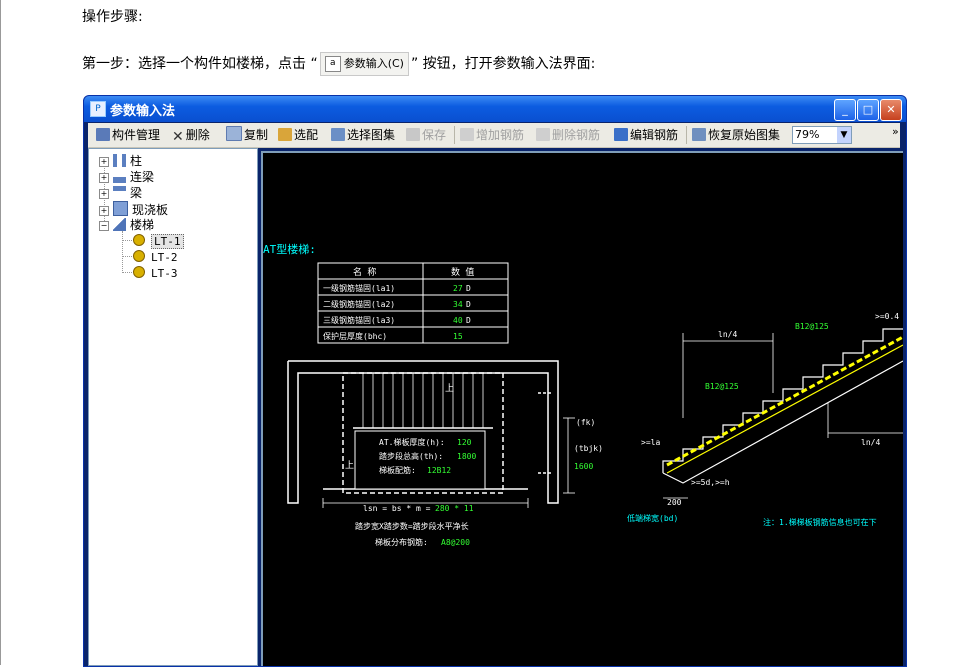  What do you see at coordinates (200, 64) in the screenshot?
I see `step-prefix: 第一步：选择一个构件如楼梯，点击 “` at bounding box center [200, 64].